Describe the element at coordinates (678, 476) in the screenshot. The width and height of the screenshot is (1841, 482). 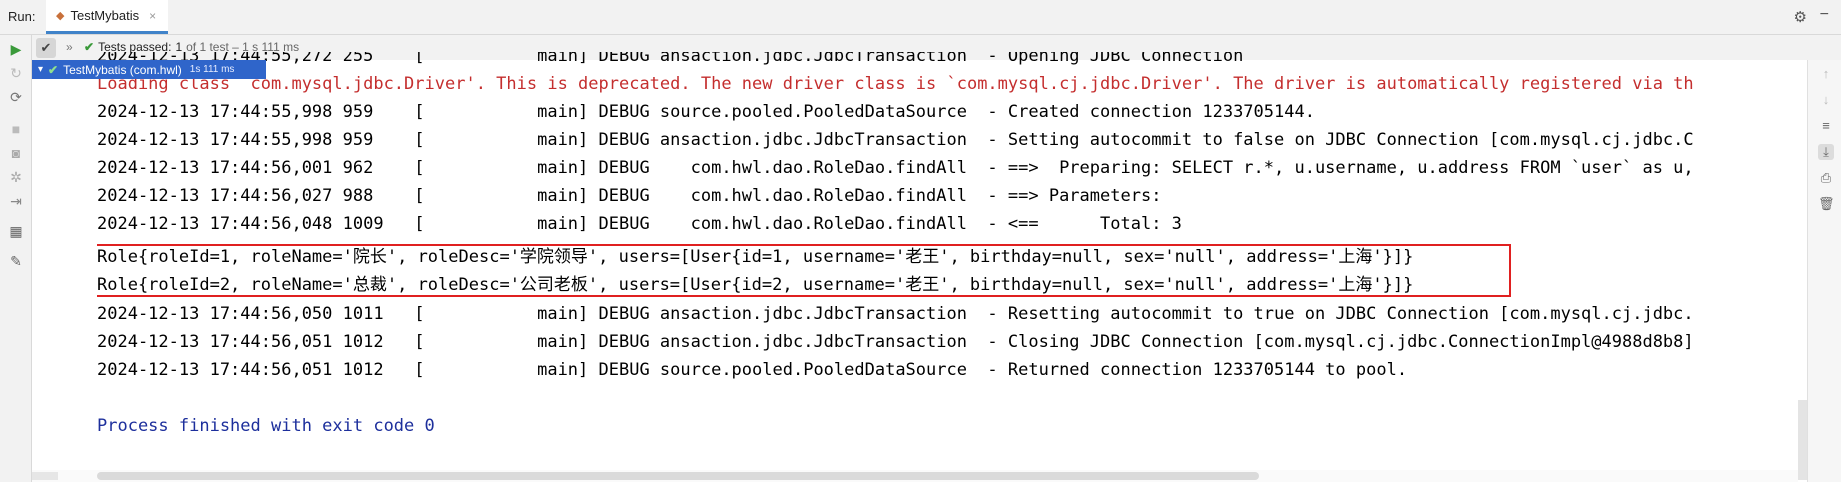
I see `horizontal-scrollbar` at that location.